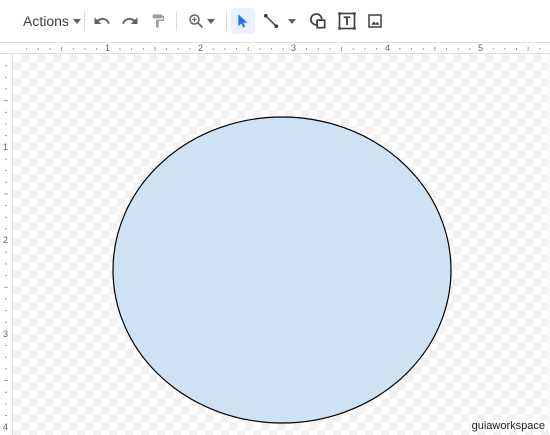  I want to click on undo-icon, so click(102, 21).